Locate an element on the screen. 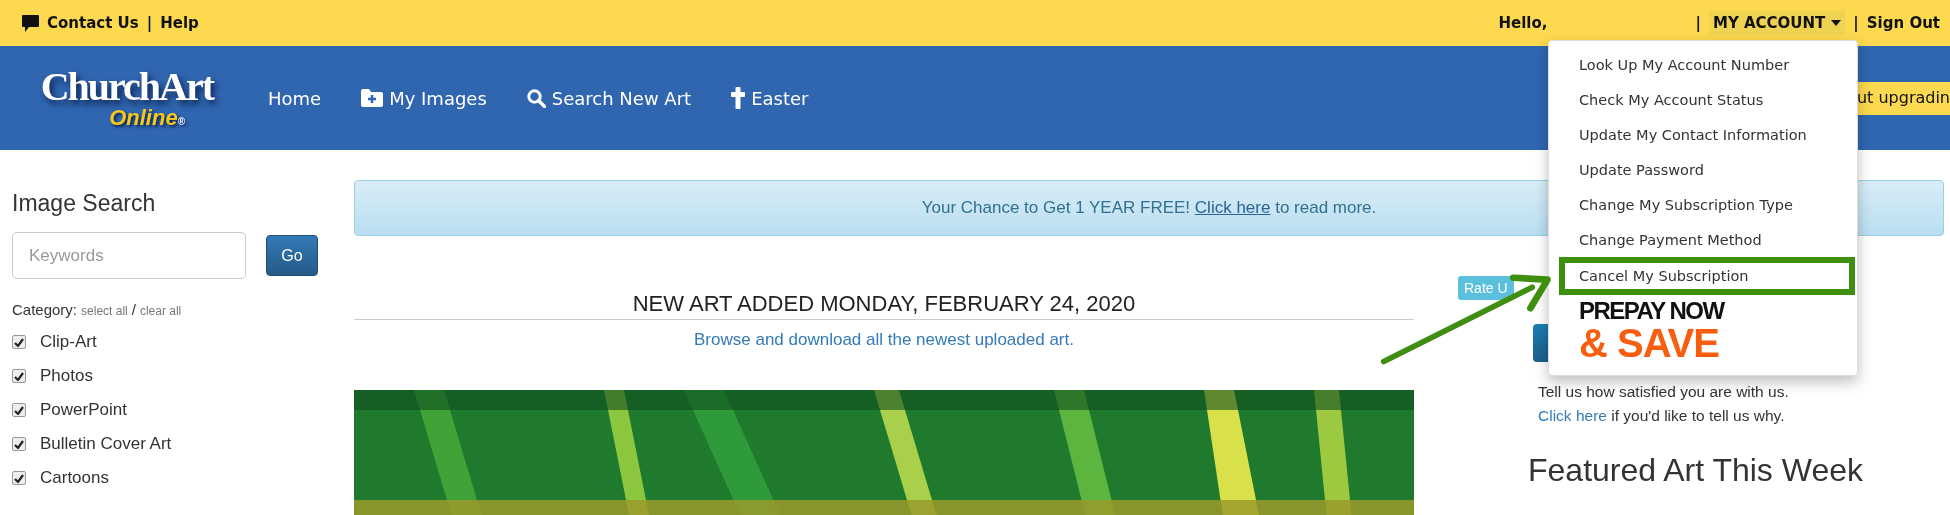 This screenshot has width=1950, height=515. menu-item: Change Payment Method is located at coordinates (1703, 239).